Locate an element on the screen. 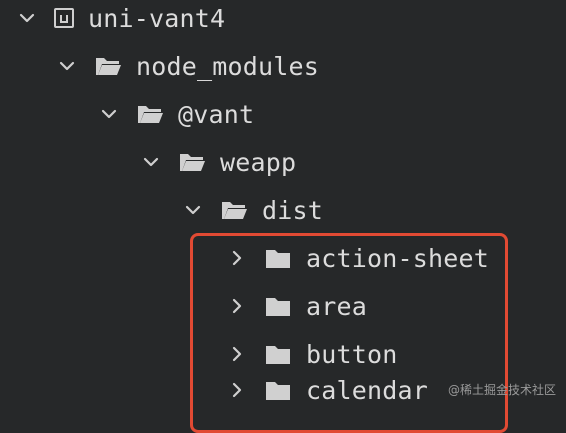 This screenshot has height=433, width=566. tree-item-button: button is located at coordinates (313, 354).